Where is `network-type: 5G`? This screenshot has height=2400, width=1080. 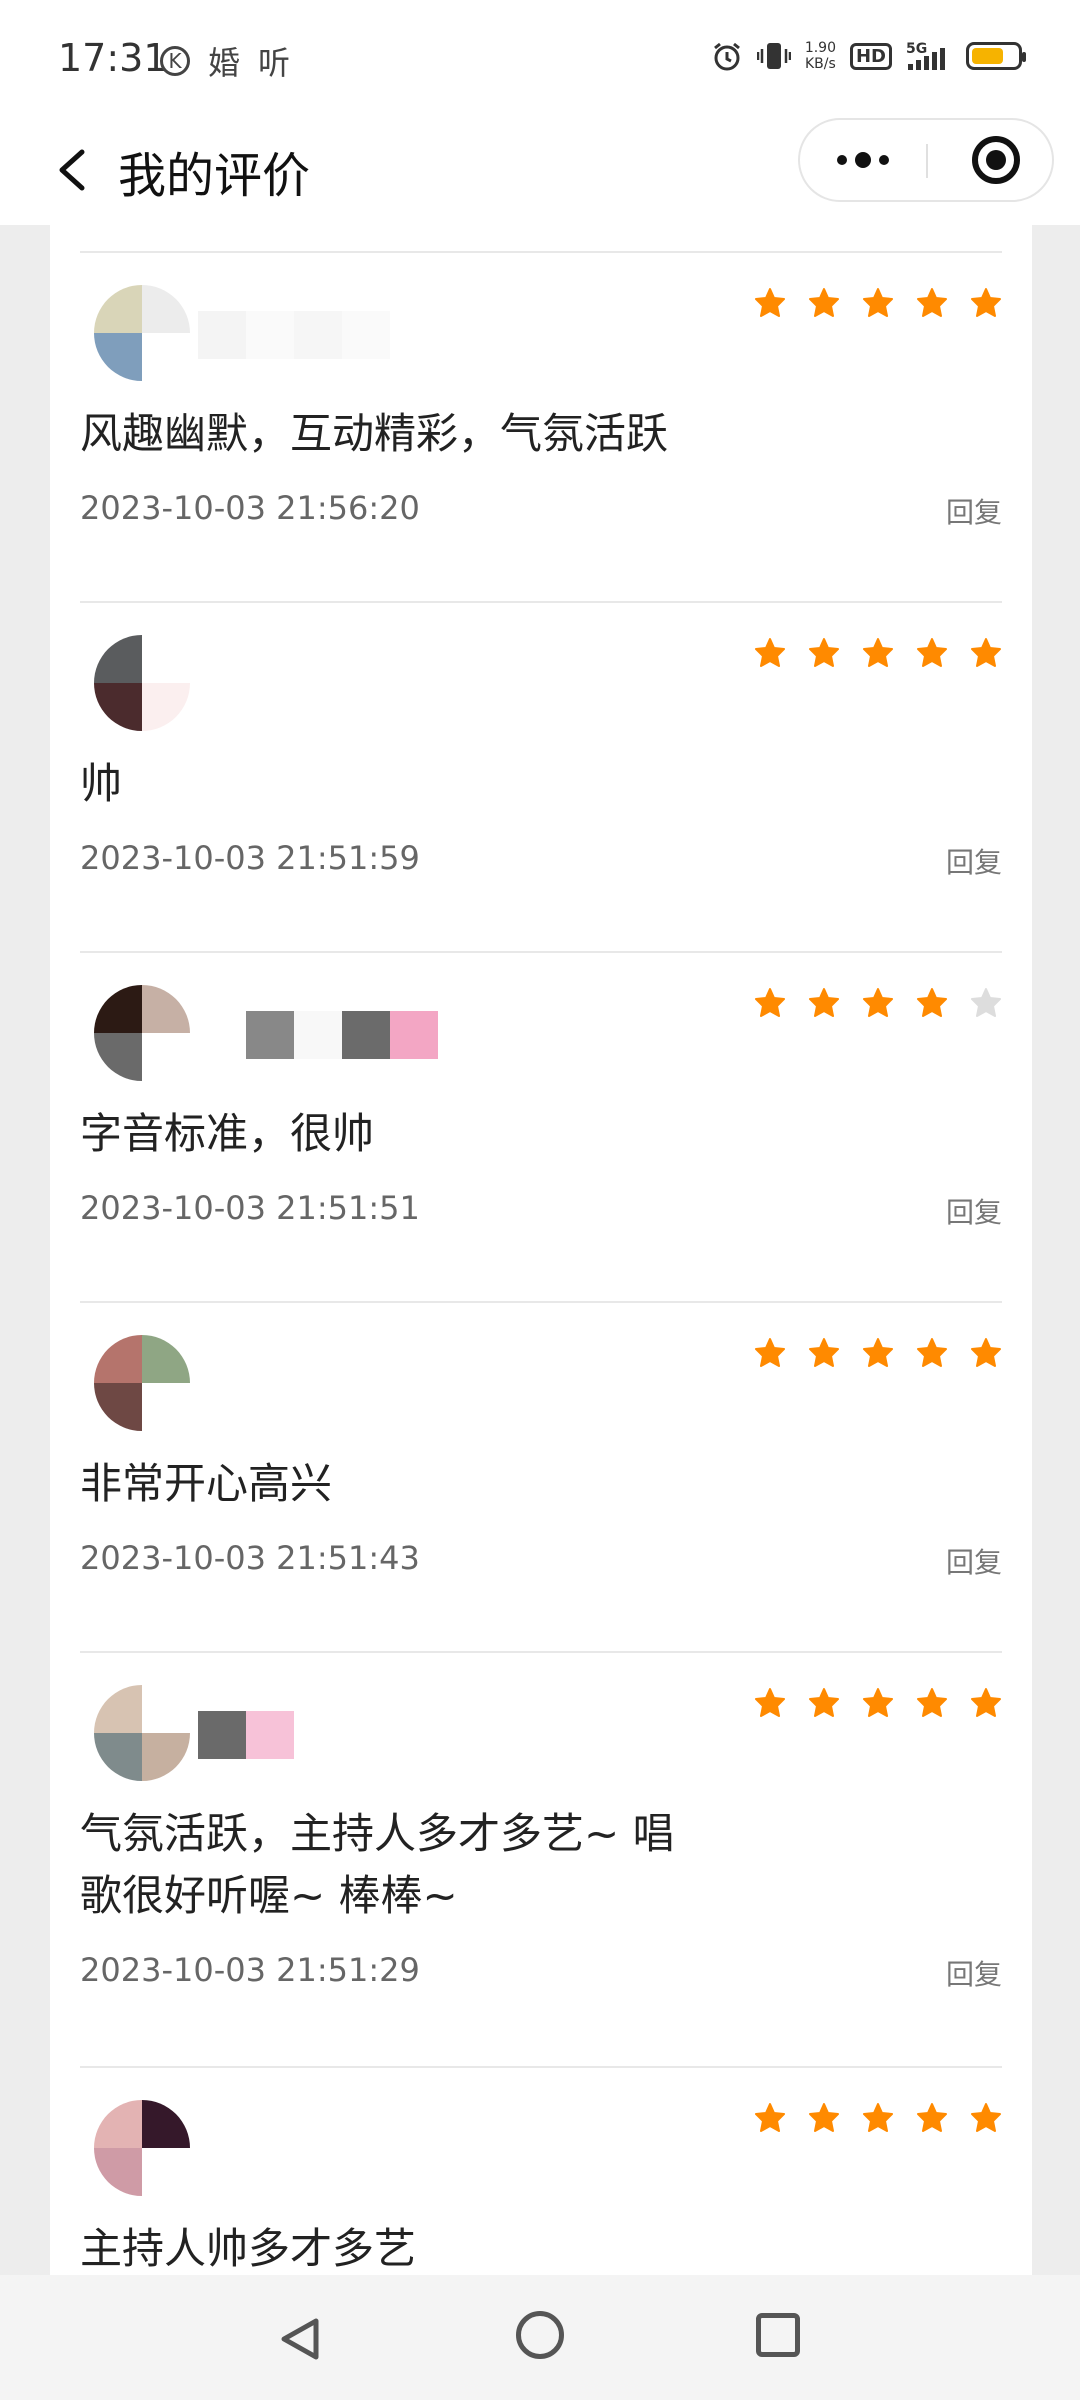
network-type: 5G is located at coordinates (916, 49).